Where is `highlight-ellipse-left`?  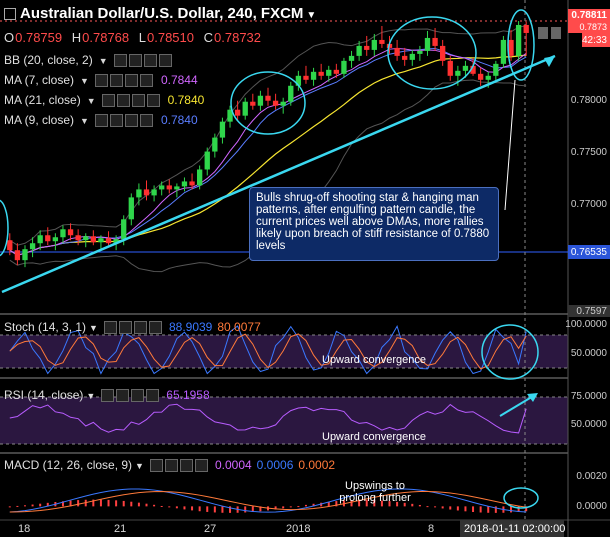 highlight-ellipse-left is located at coordinates (4, 228).